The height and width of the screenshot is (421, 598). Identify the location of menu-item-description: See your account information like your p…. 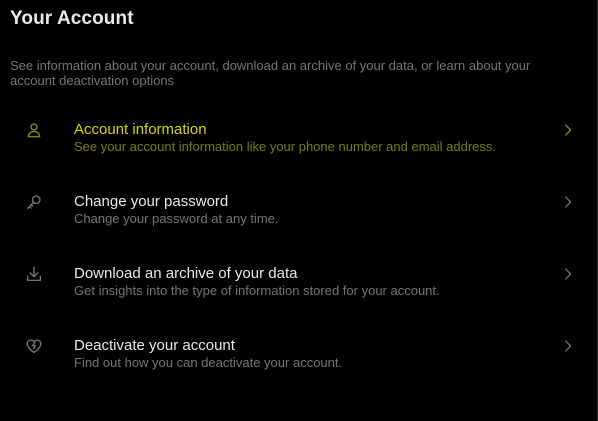
(285, 146).